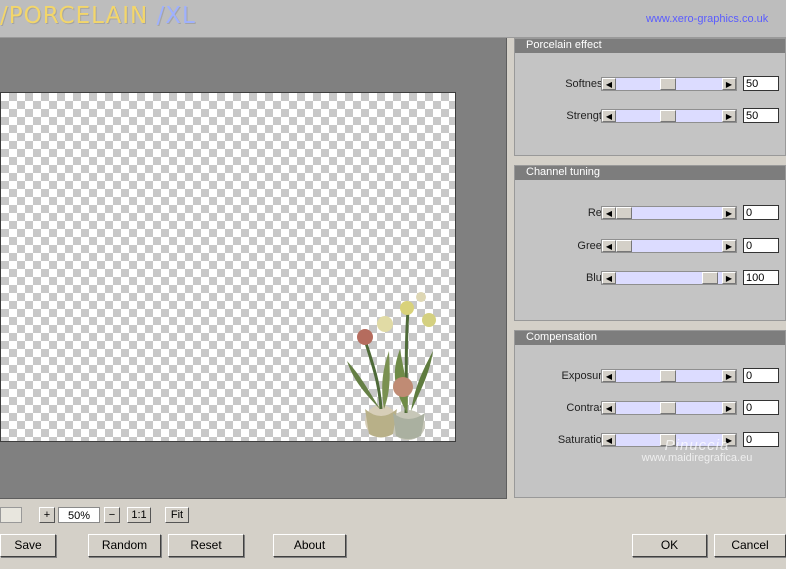  I want to click on exposure-row: Exposure ◀ ▶ 0, so click(650, 376).